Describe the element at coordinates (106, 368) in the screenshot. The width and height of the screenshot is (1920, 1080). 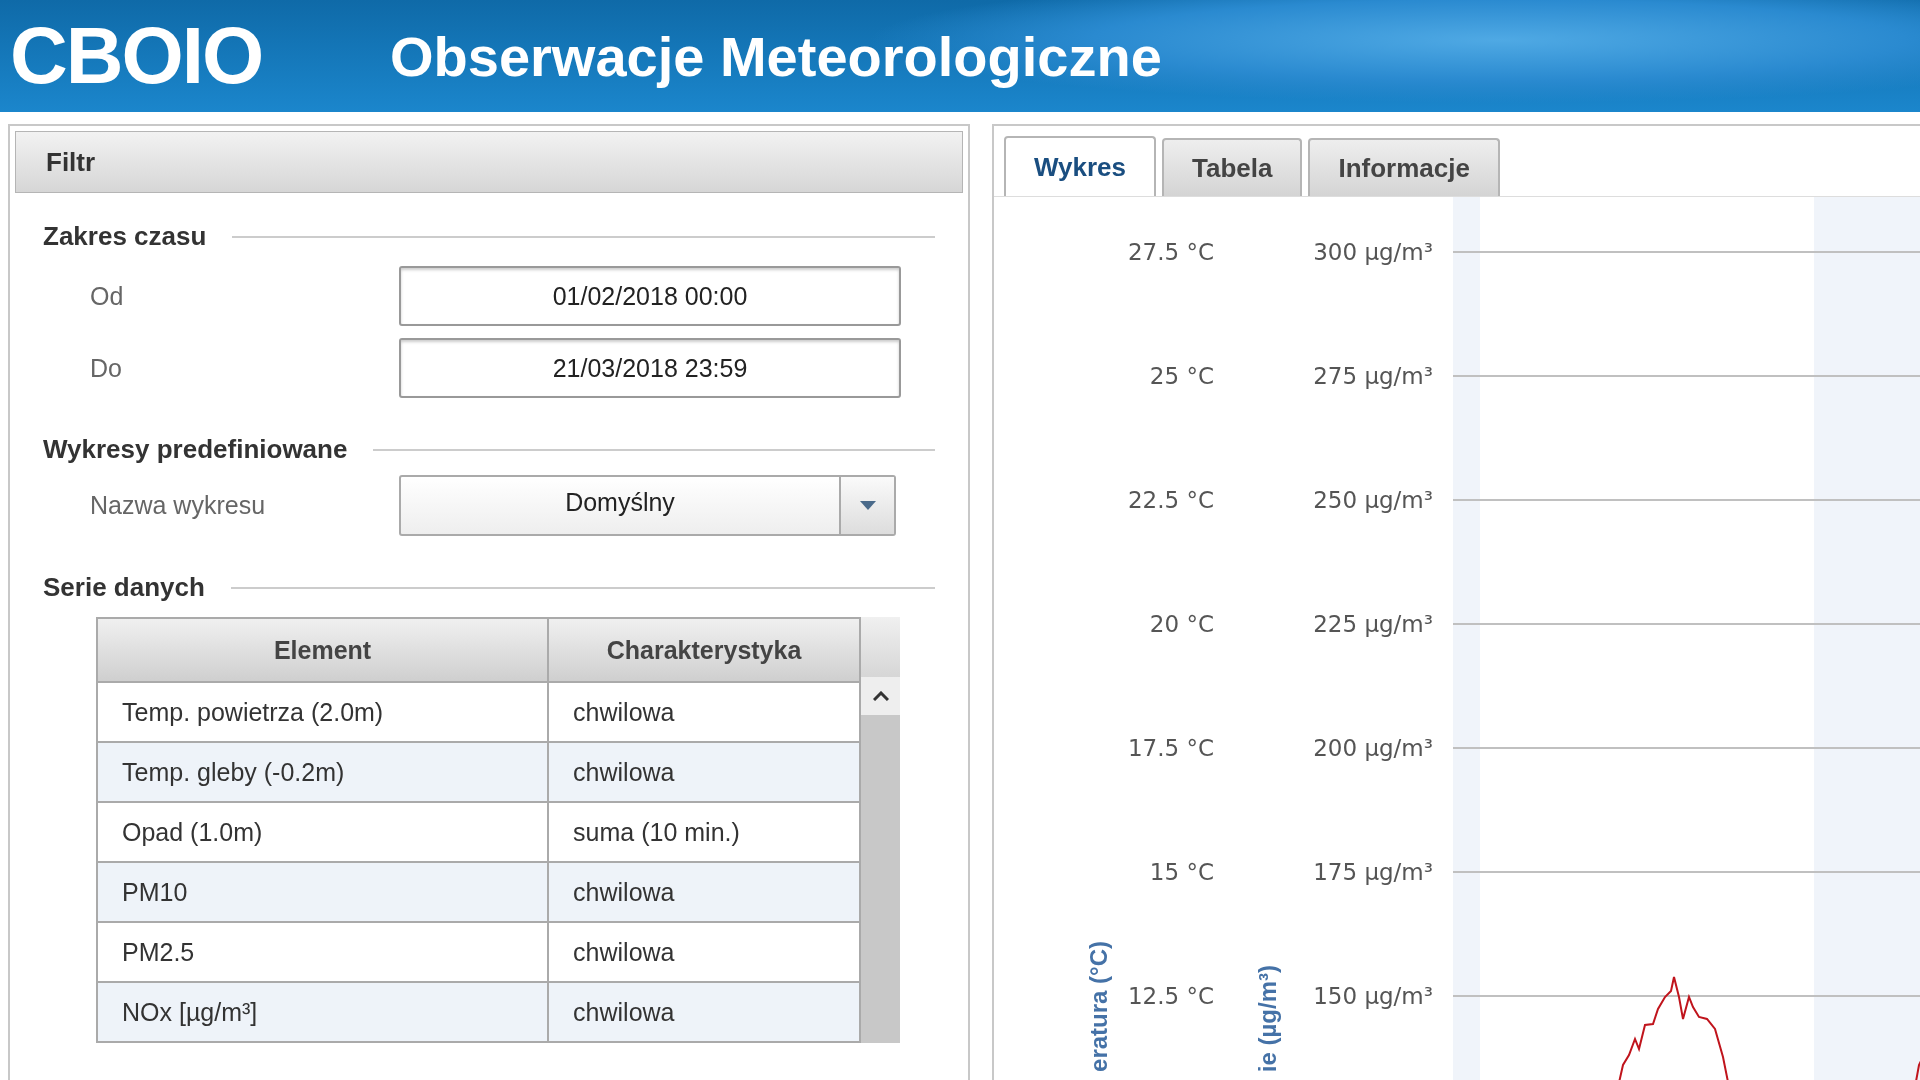
I see `field-label: Do` at that location.